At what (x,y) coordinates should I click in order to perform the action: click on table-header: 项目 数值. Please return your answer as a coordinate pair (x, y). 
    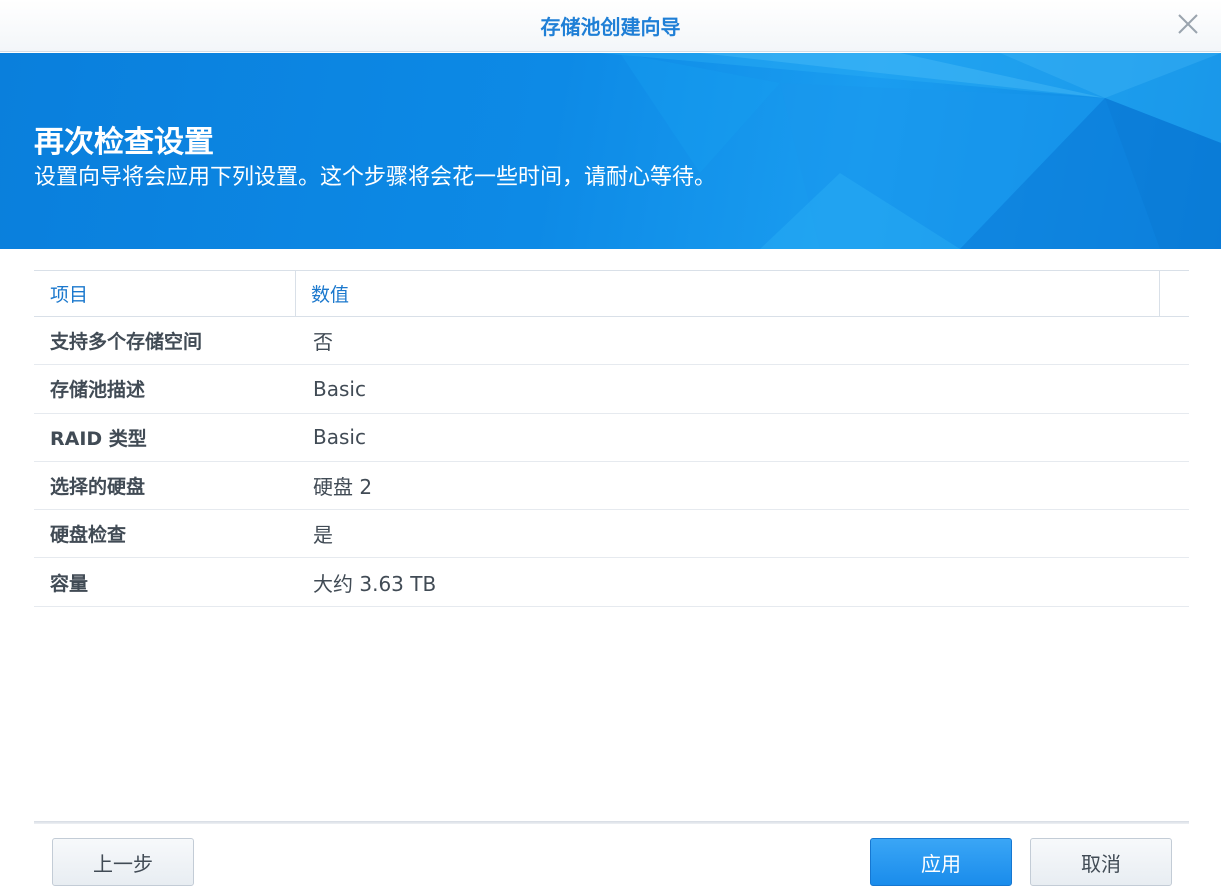
    Looking at the image, I should click on (611, 293).